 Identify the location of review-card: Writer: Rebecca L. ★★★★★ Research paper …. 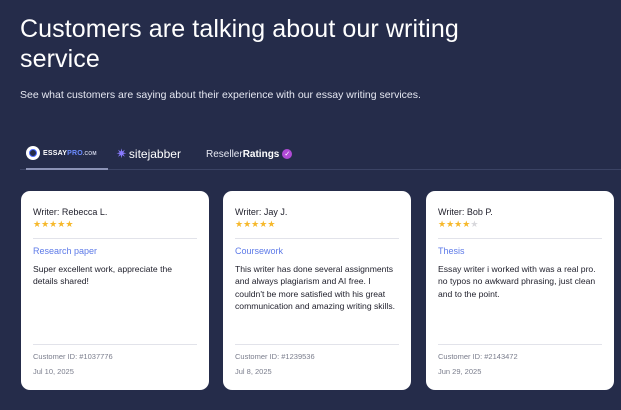
(115, 290).